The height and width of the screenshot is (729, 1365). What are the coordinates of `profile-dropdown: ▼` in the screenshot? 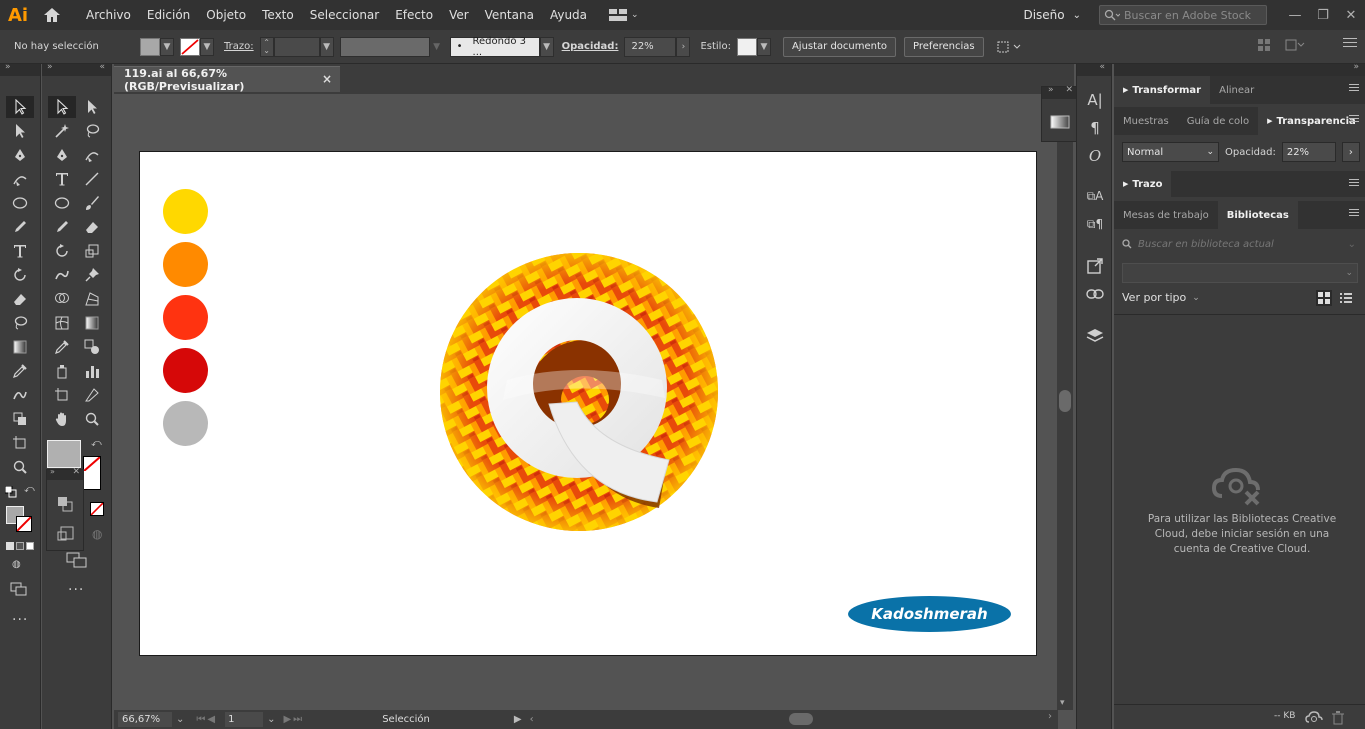 It's located at (437, 47).